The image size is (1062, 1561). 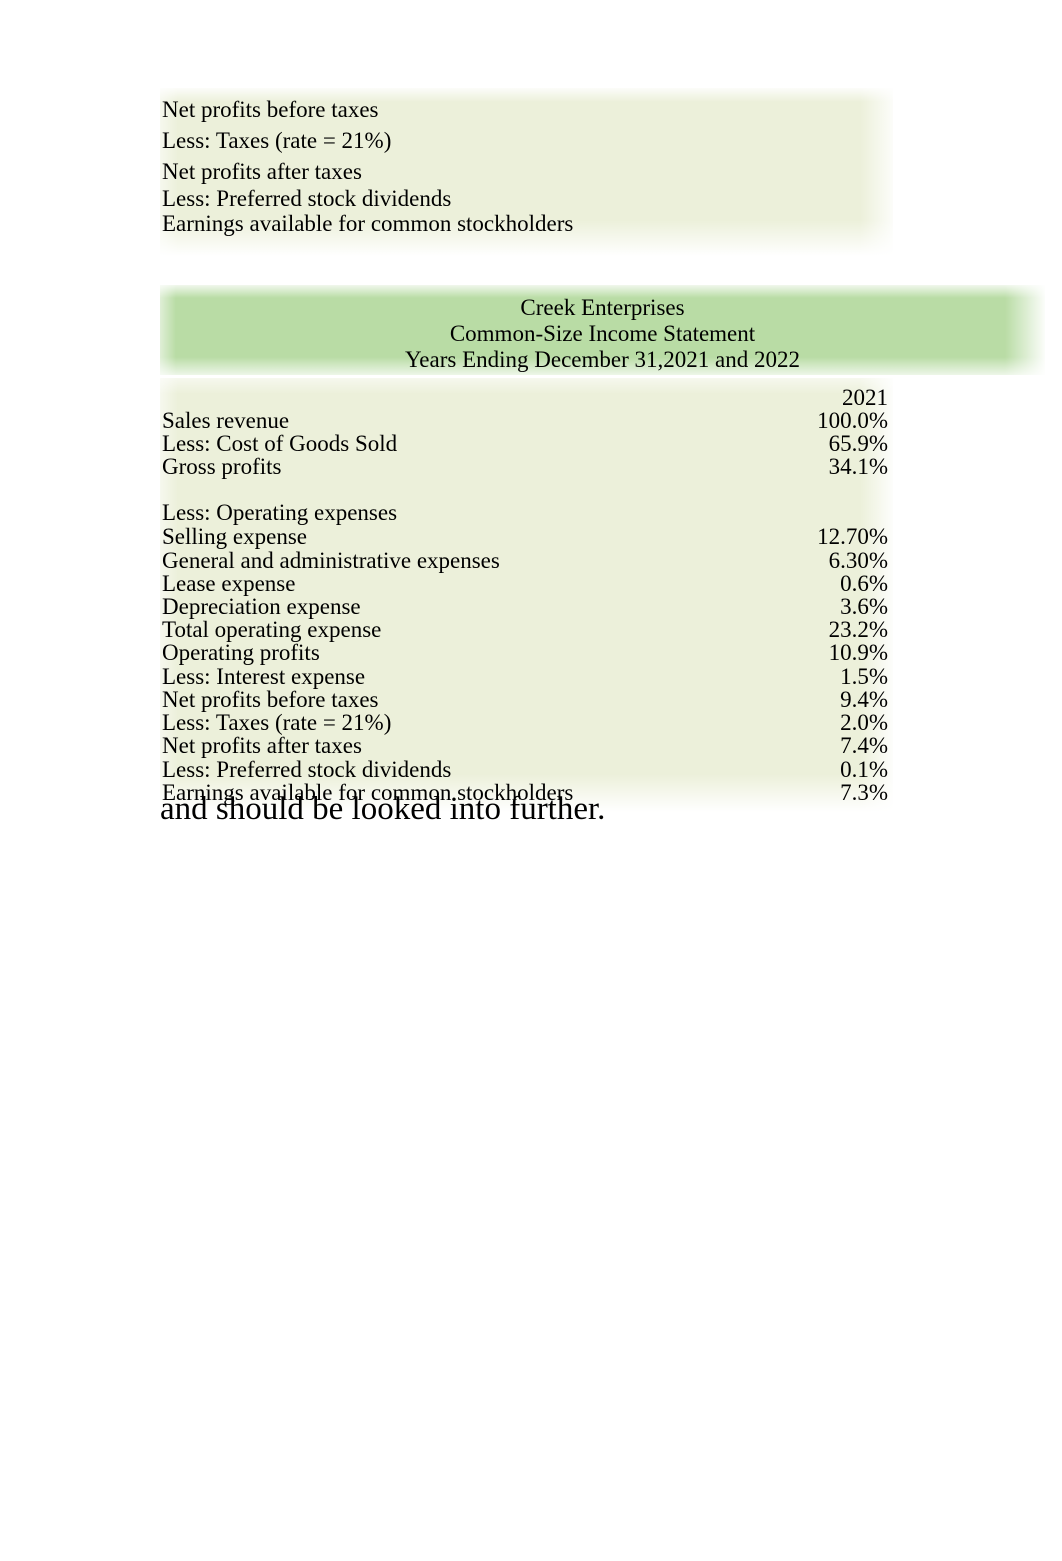 What do you see at coordinates (526, 629) in the screenshot?
I see `table-row: Total operating expense 23.2%` at bounding box center [526, 629].